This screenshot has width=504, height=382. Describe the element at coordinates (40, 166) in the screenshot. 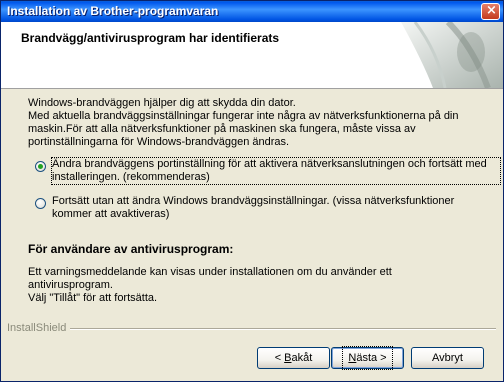

I see `radio-button-selected` at that location.